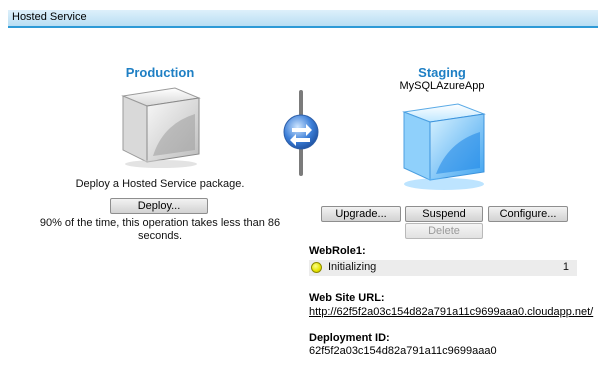 Image resolution: width=606 pixels, height=373 pixels. I want to click on production-note-line2: seconds., so click(160, 236).